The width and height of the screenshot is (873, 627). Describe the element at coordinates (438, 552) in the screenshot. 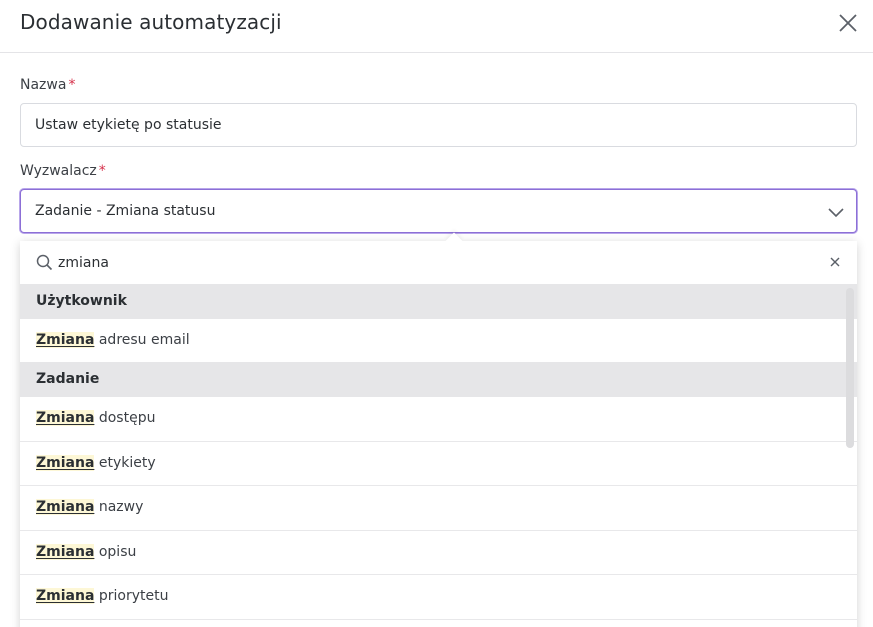

I see `option-zmiana-opisu: Zmiana opisu` at that location.